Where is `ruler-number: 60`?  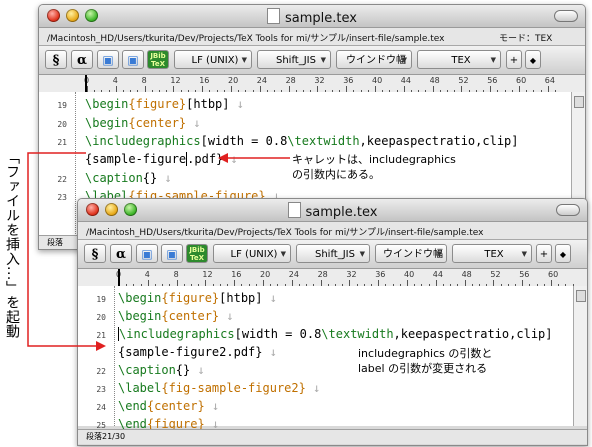 ruler-number: 60 is located at coordinates (521, 80).